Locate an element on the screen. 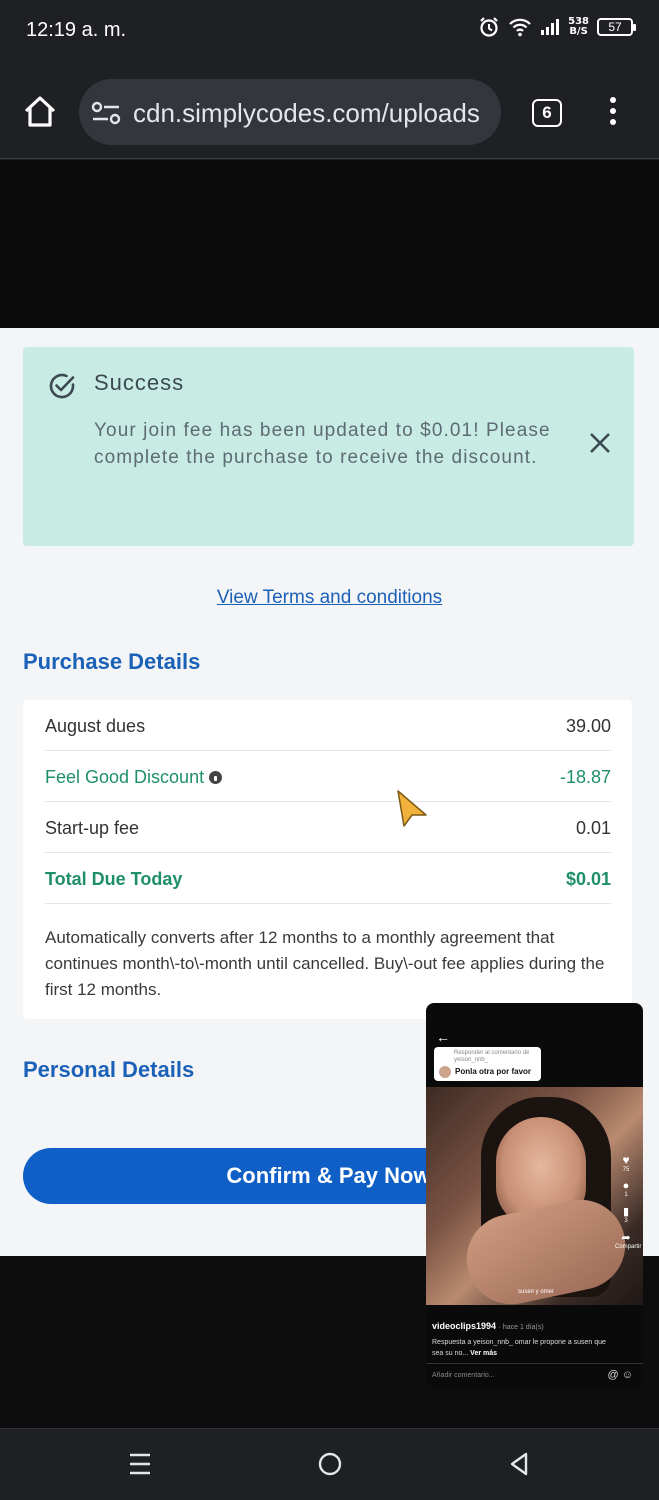  post-time: · hace 1 día(s) is located at coordinates (521, 1327).